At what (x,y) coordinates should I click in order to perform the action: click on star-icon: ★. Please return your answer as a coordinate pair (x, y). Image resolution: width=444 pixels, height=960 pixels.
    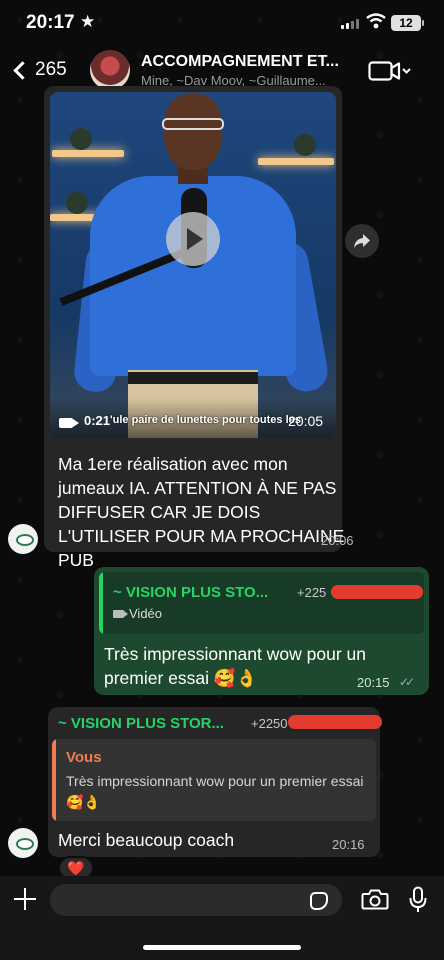
    Looking at the image, I should click on (88, 21).